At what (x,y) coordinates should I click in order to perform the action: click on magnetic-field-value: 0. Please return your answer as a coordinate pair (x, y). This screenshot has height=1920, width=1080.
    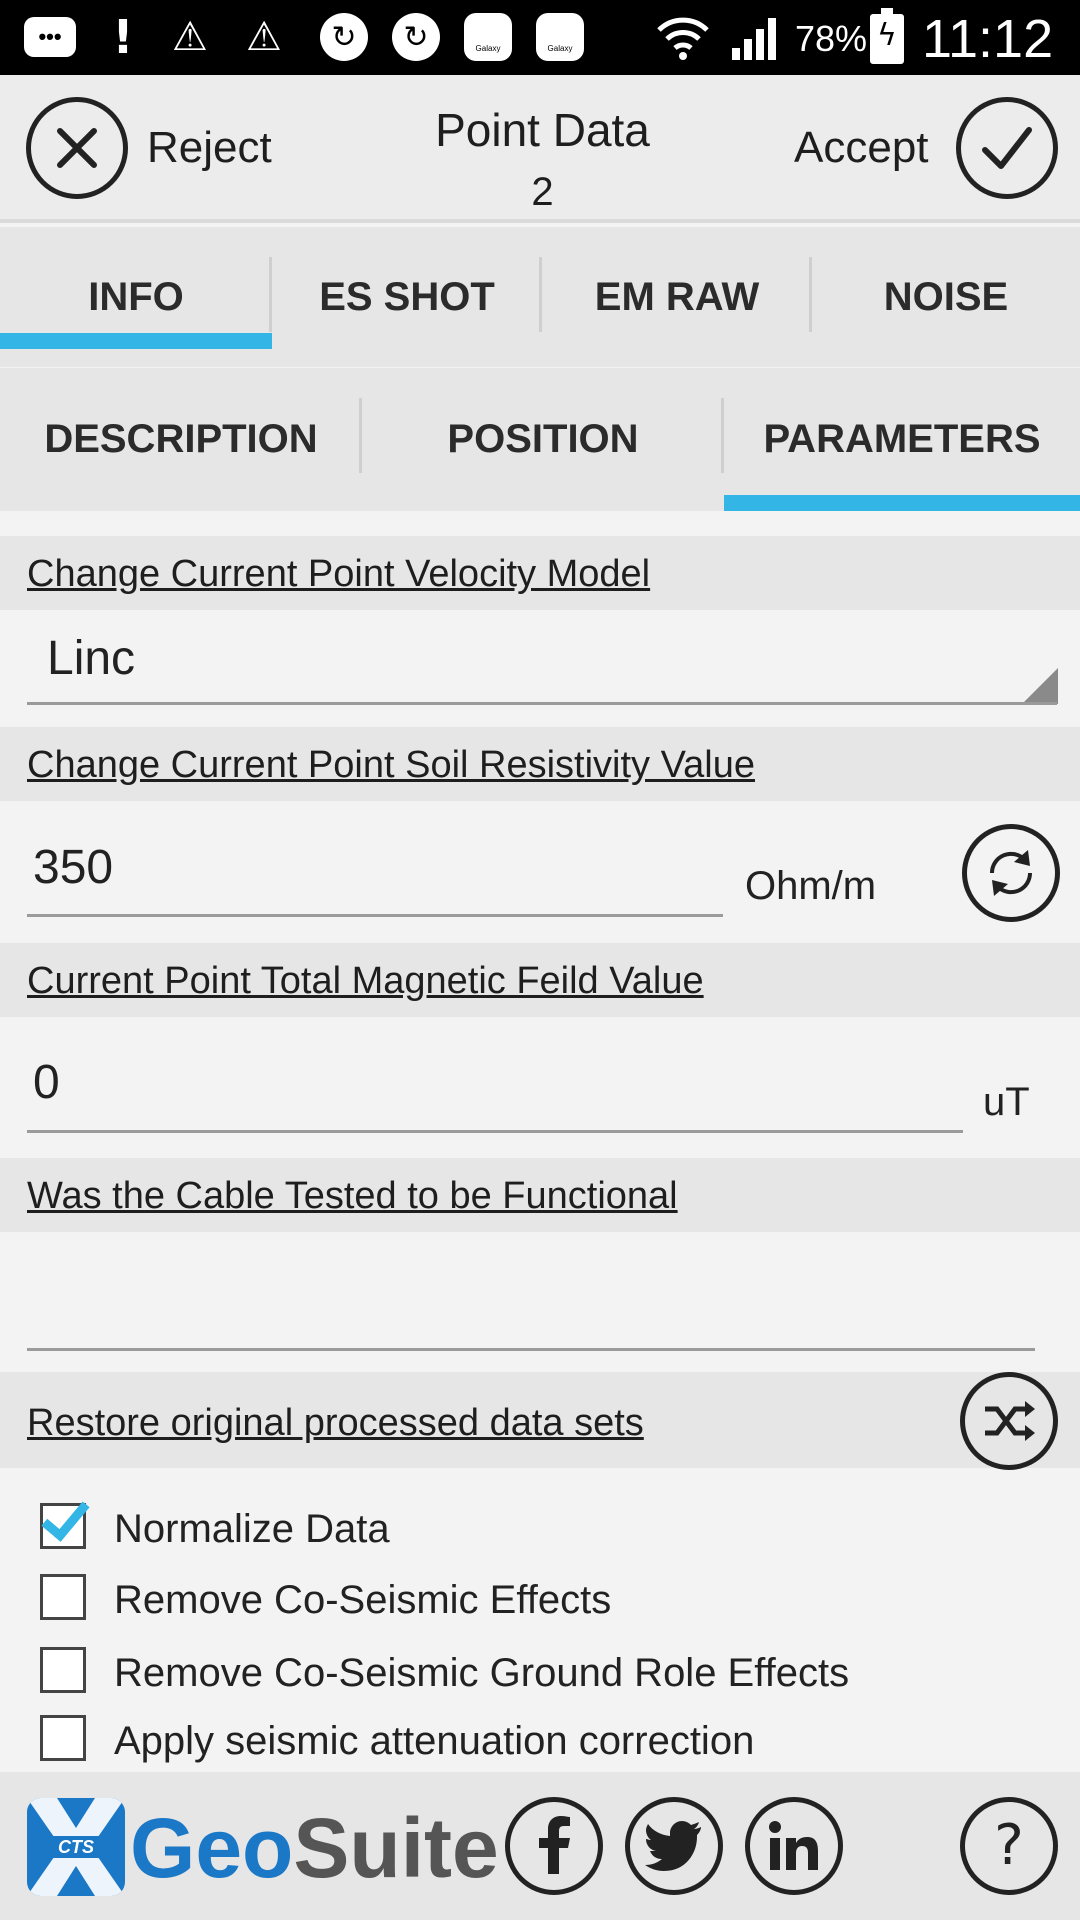
    Looking at the image, I should click on (46, 1082).